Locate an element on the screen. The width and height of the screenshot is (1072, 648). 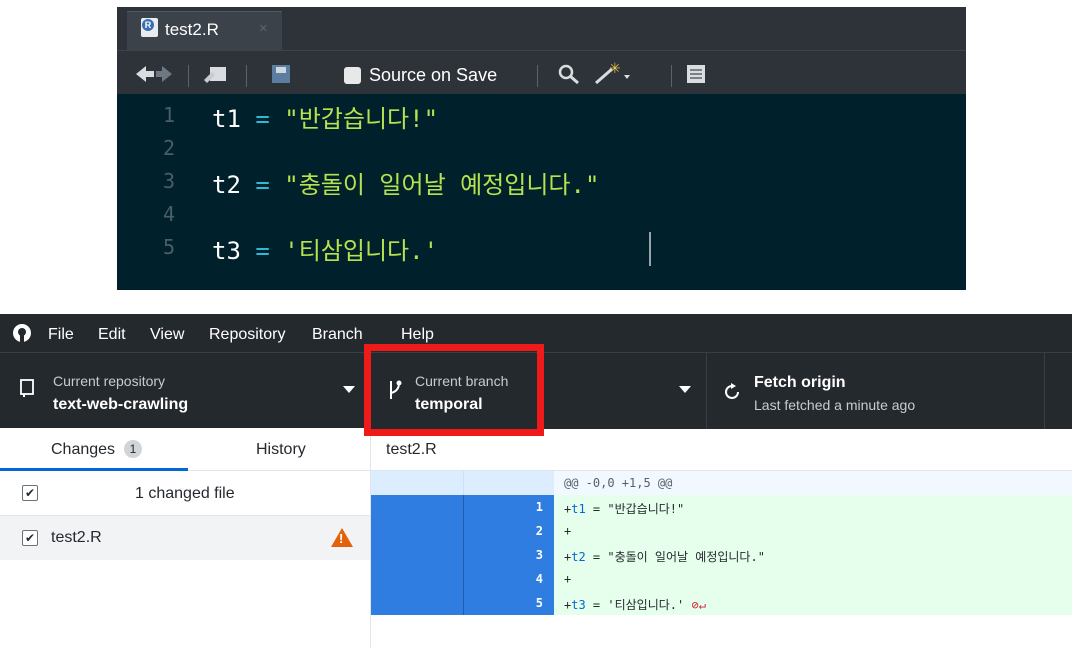
document-outline-icon is located at coordinates (696, 74).